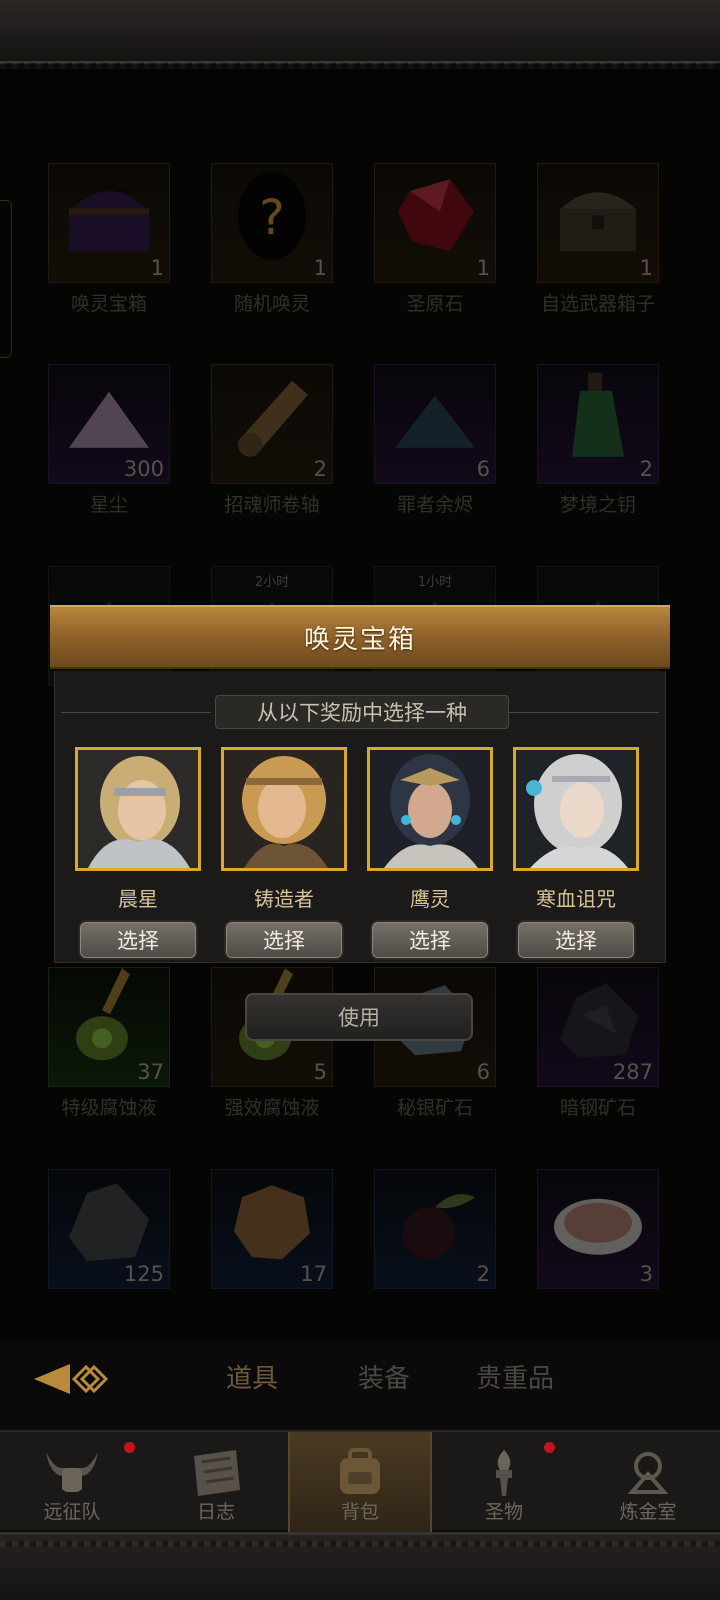 This screenshot has height=1600, width=720. Describe the element at coordinates (648, 1474) in the screenshot. I see `alchemy-icon` at that location.